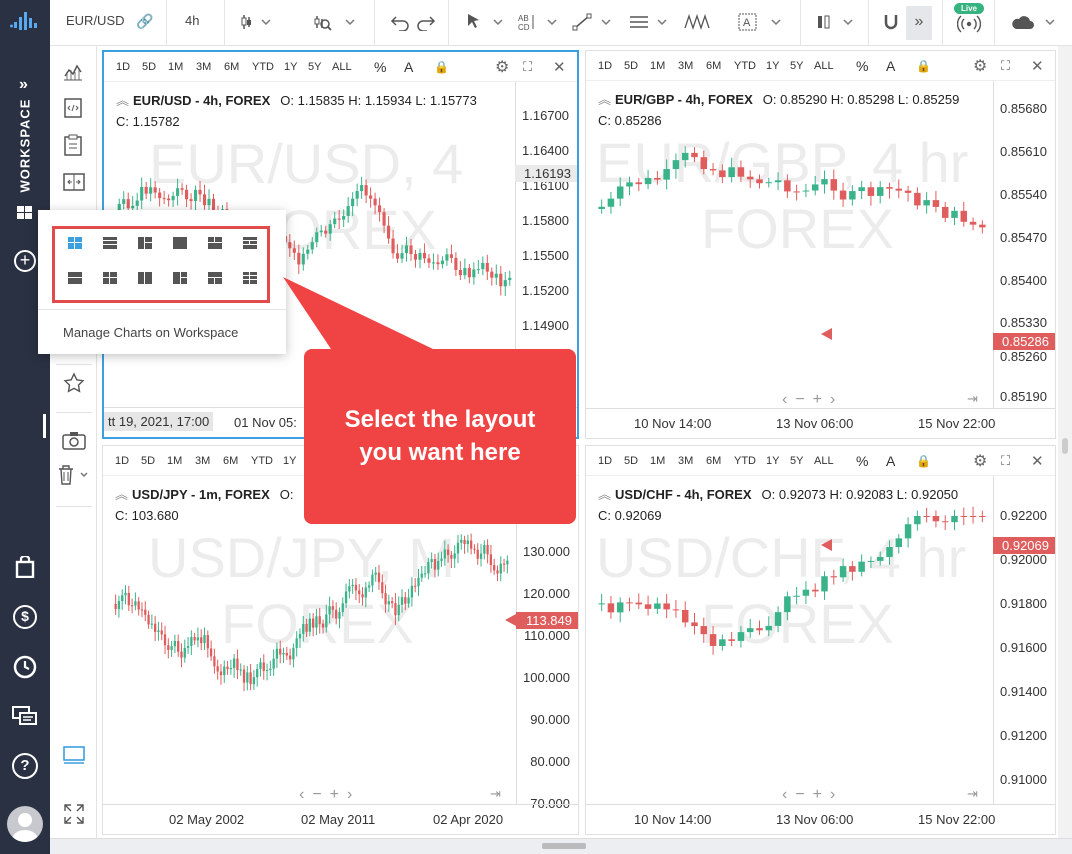 This screenshot has width=1072, height=854. Describe the element at coordinates (24, 212) in the screenshot. I see `workspace-grid-icon` at that location.